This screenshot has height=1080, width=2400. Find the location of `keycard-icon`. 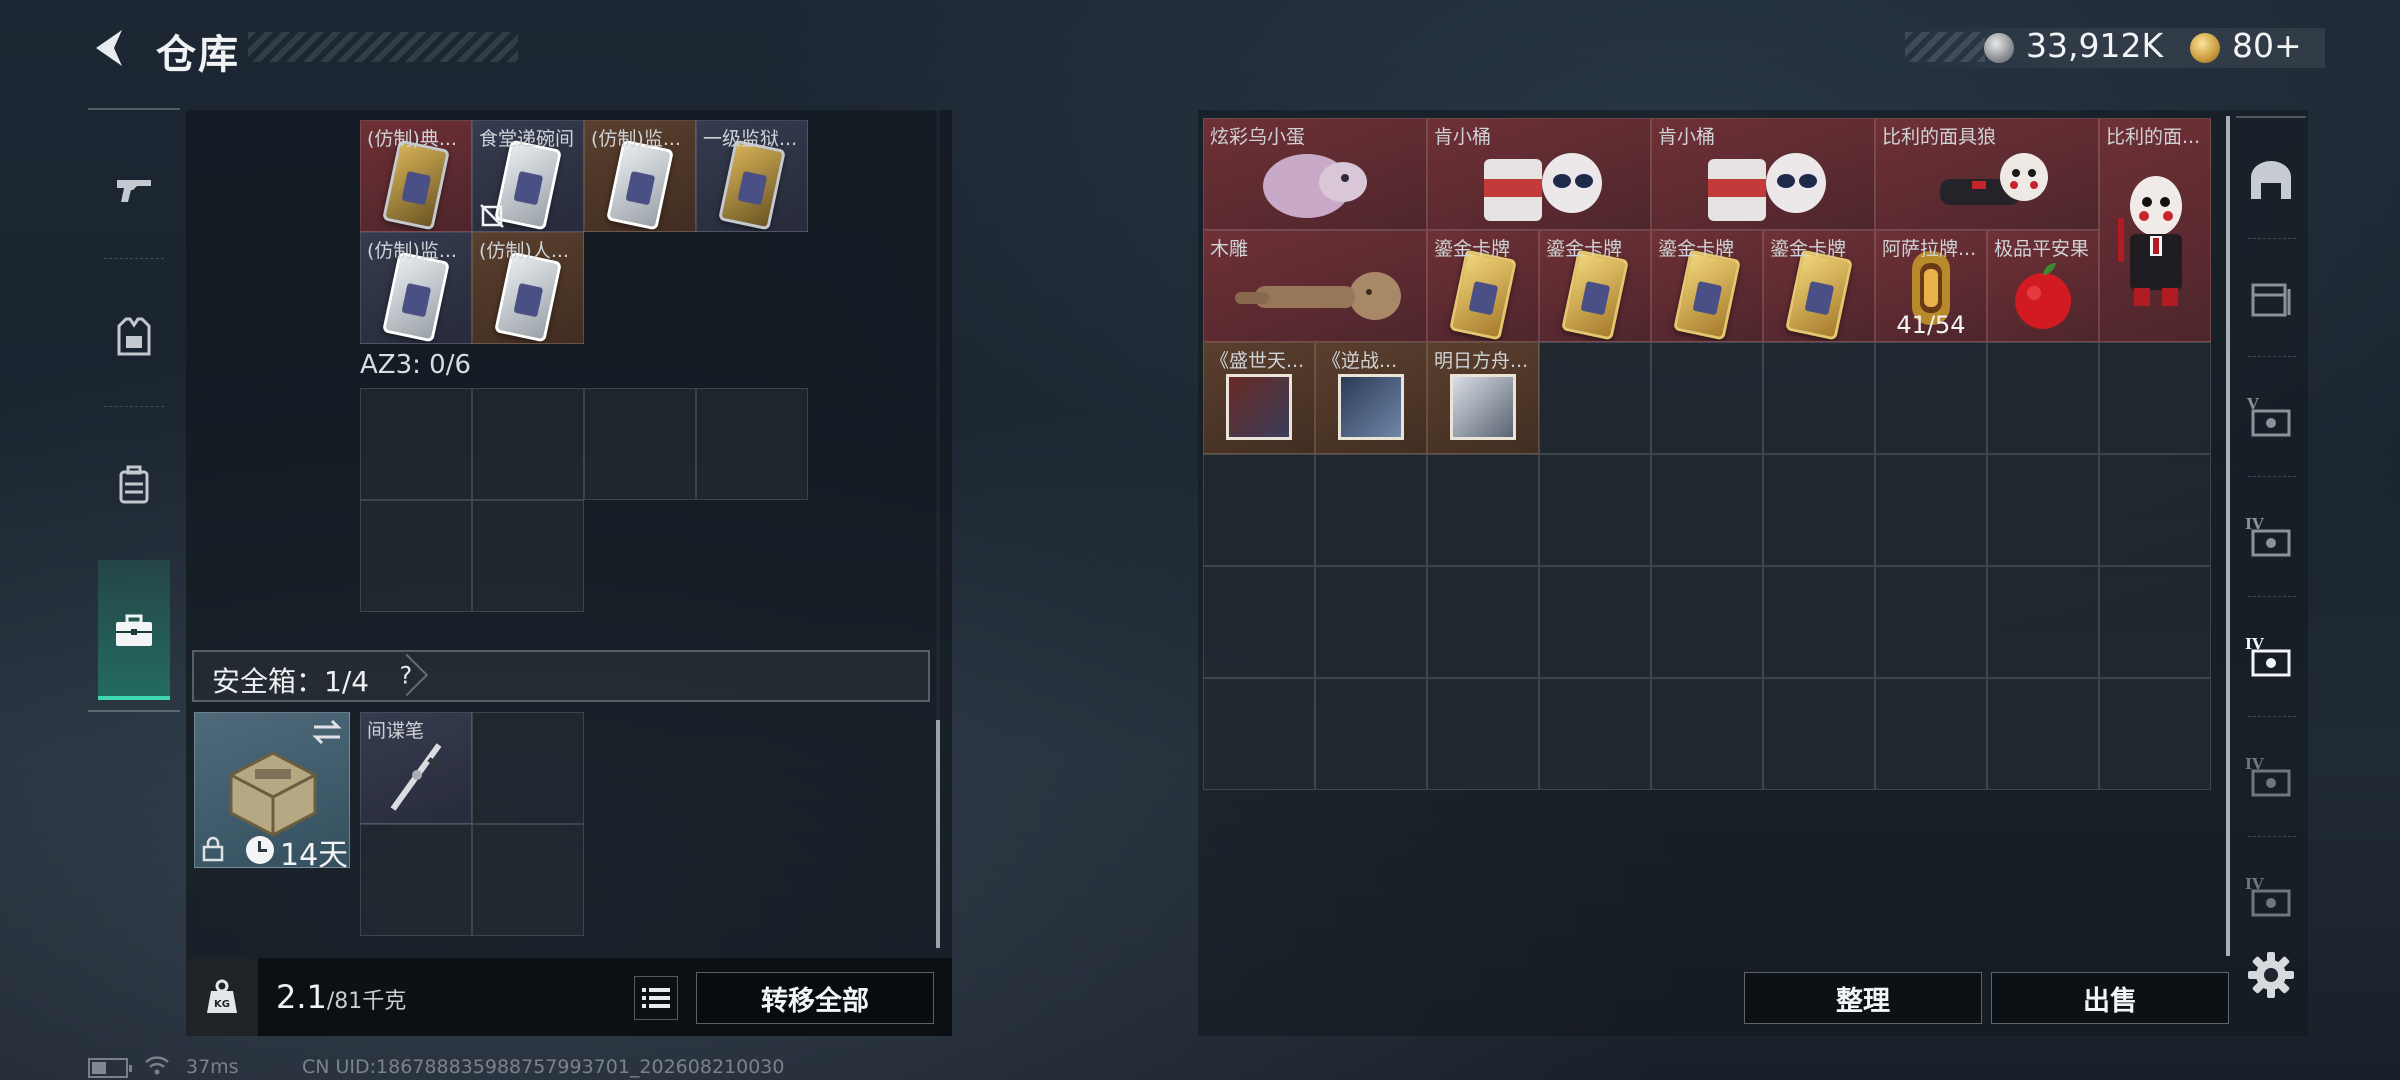

keycard-icon is located at coordinates (528, 297).